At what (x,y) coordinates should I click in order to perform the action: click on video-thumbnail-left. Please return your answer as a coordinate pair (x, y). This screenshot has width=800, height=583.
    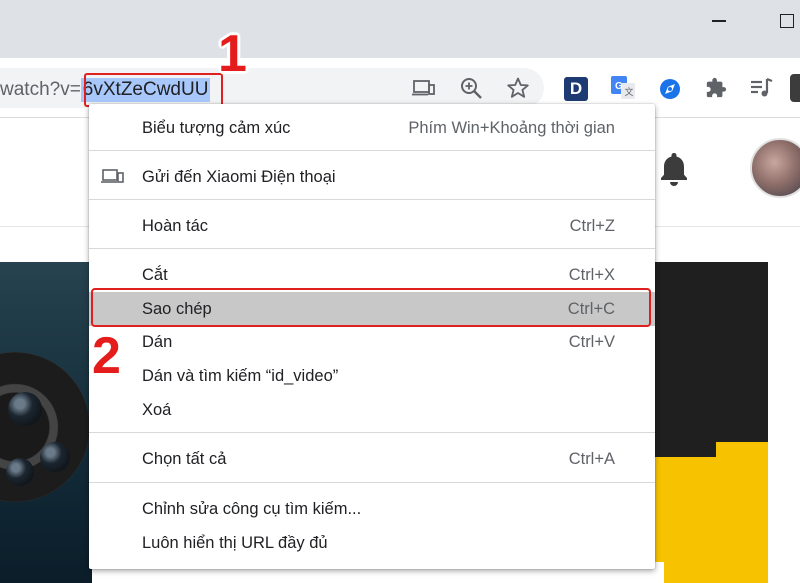
    Looking at the image, I should click on (46, 422).